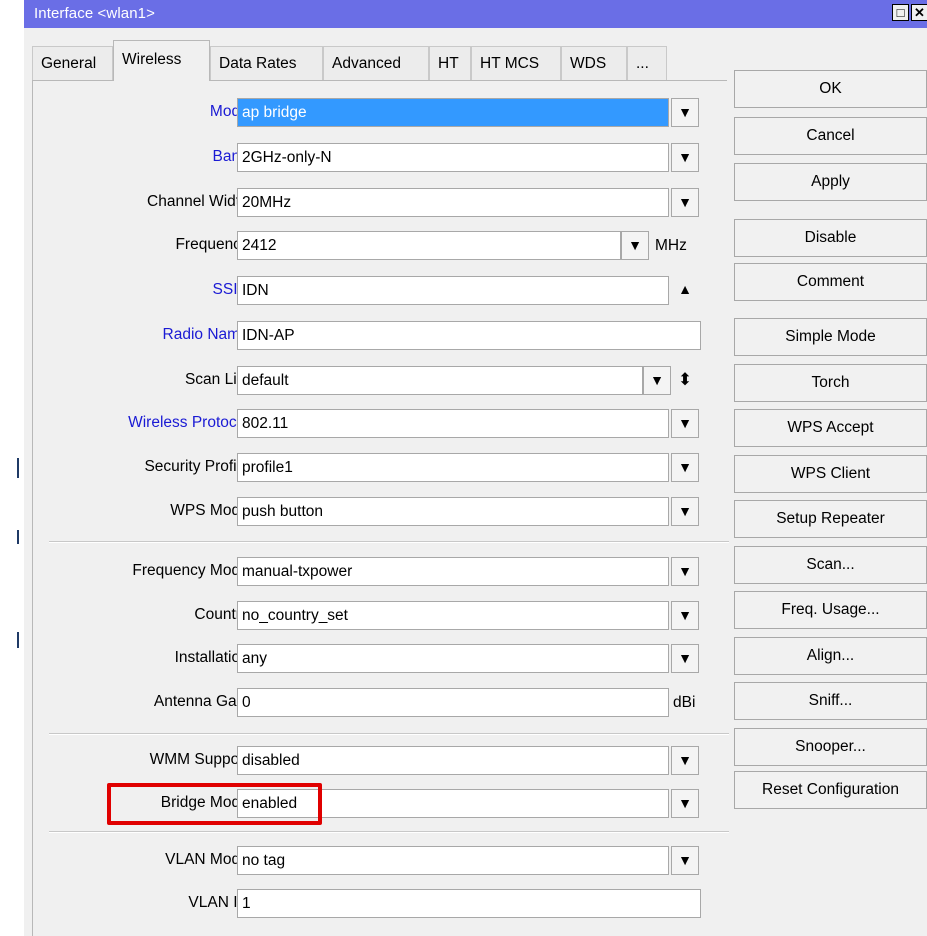 The image size is (927, 936). Describe the element at coordinates (453, 467) in the screenshot. I see `security-profile-select: profile1` at that location.